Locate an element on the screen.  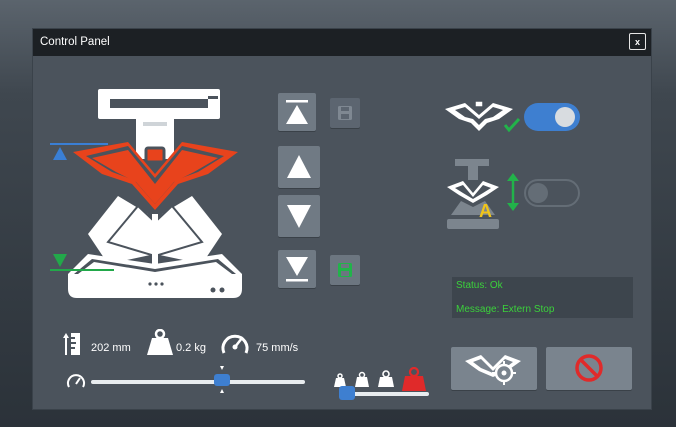
title-bar: Control Panel x is located at coordinates (342, 42).